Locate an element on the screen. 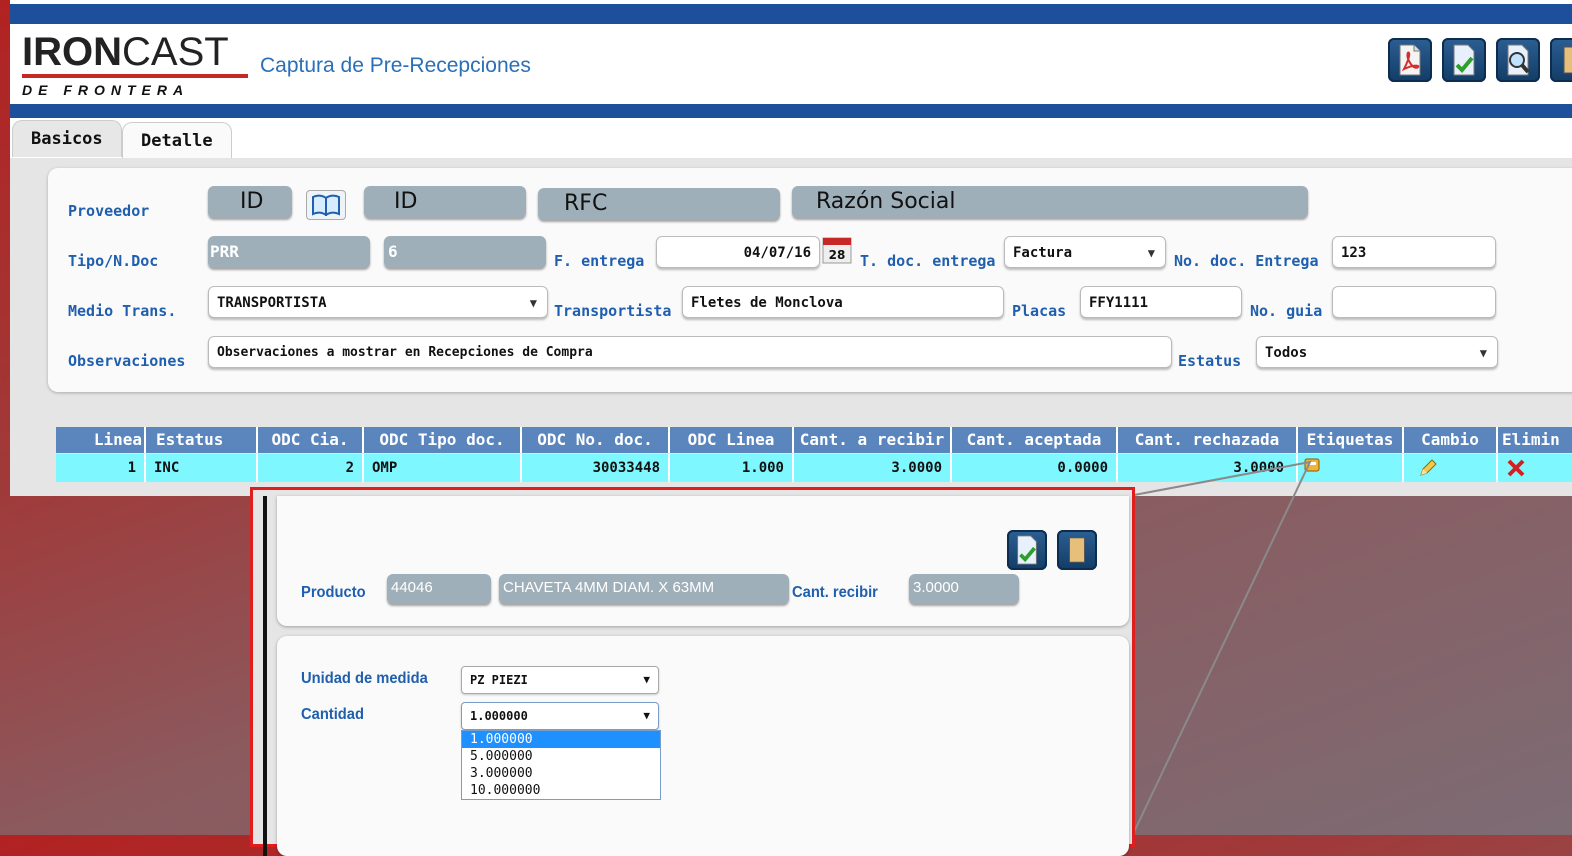  tipo-doc-field: PRR is located at coordinates (289, 252).